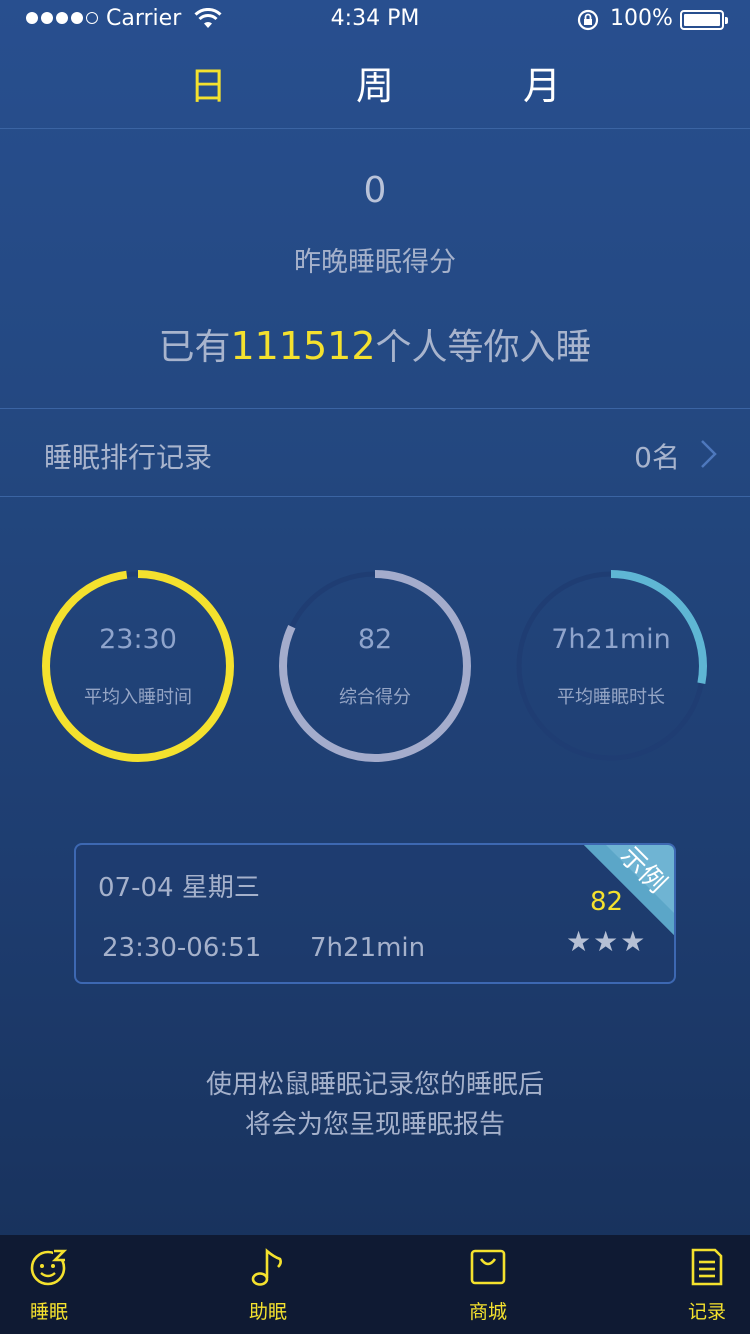  Describe the element at coordinates (375, 190) in the screenshot. I see `last-night-score: 0` at that location.